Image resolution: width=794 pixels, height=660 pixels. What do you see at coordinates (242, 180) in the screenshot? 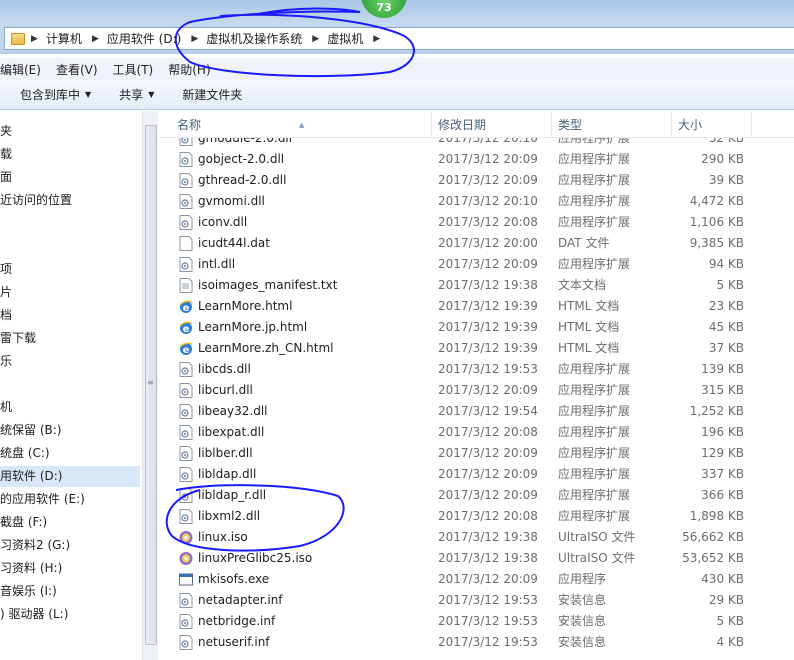
I see `file-name: gthread-2.0.dll` at bounding box center [242, 180].